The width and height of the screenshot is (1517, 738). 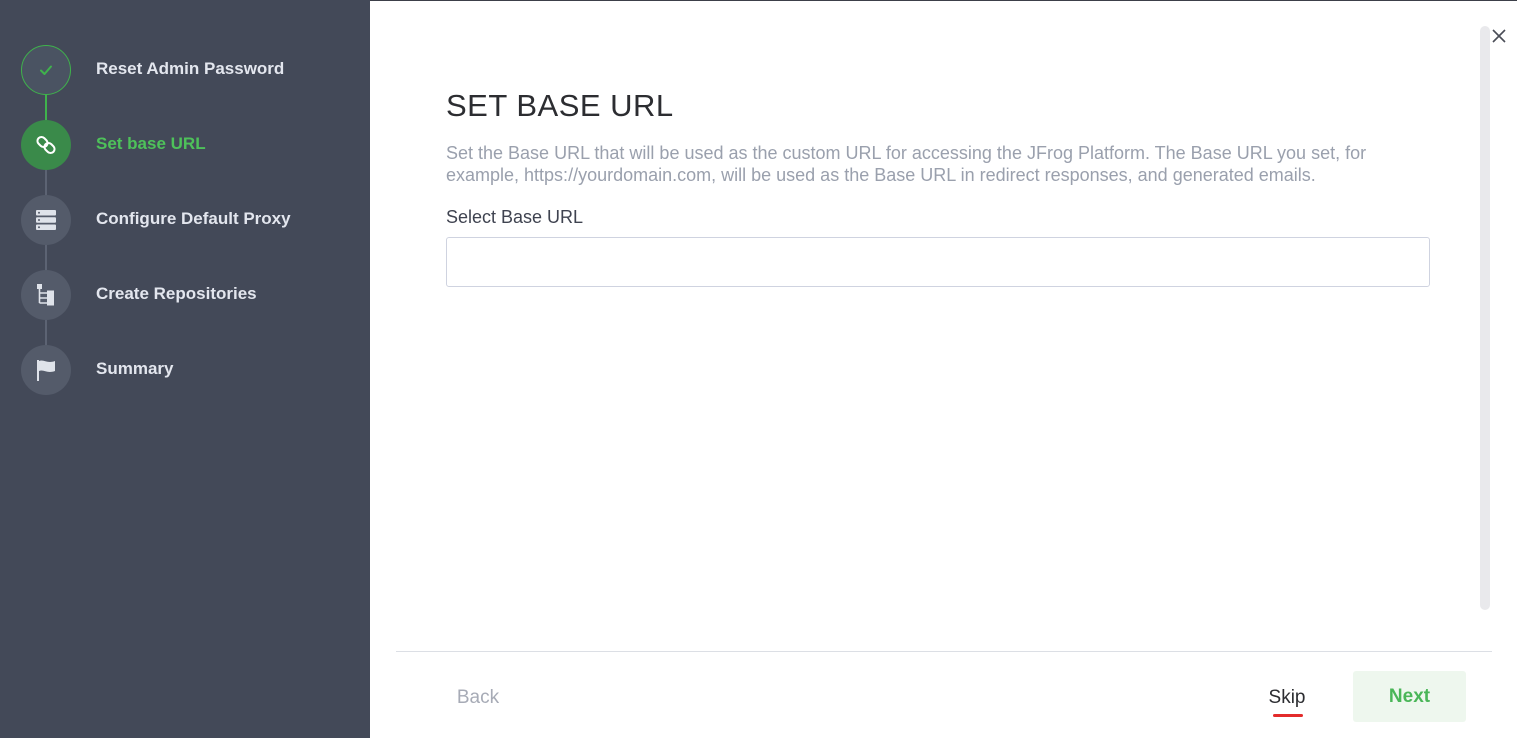 I want to click on next-button: Next, so click(x=1409, y=696).